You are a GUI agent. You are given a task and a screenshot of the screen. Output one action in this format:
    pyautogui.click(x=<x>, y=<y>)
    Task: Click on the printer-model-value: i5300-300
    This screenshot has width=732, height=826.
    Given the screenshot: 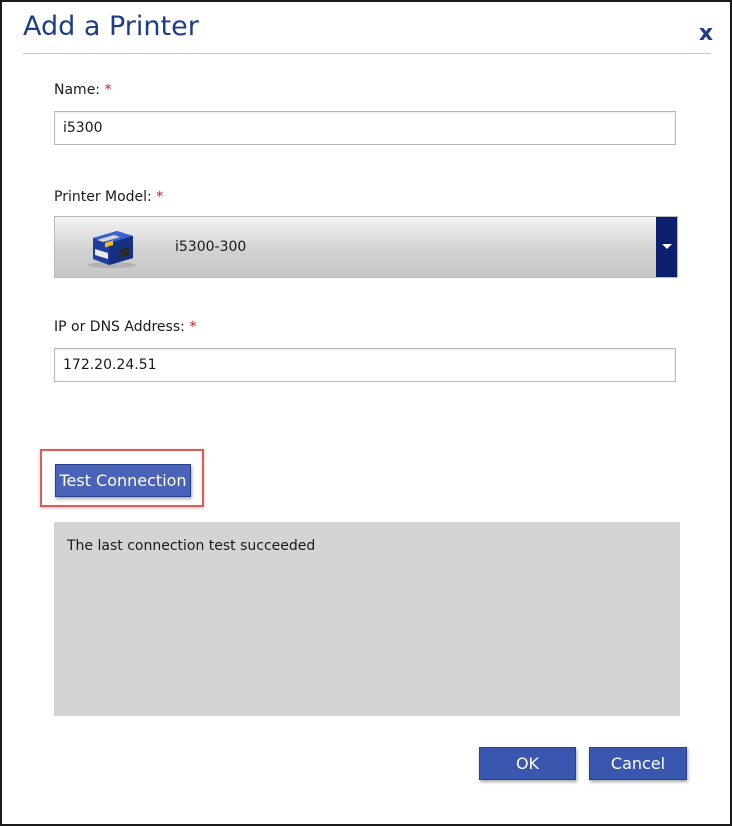 What is the action you would take?
    pyautogui.click(x=211, y=247)
    